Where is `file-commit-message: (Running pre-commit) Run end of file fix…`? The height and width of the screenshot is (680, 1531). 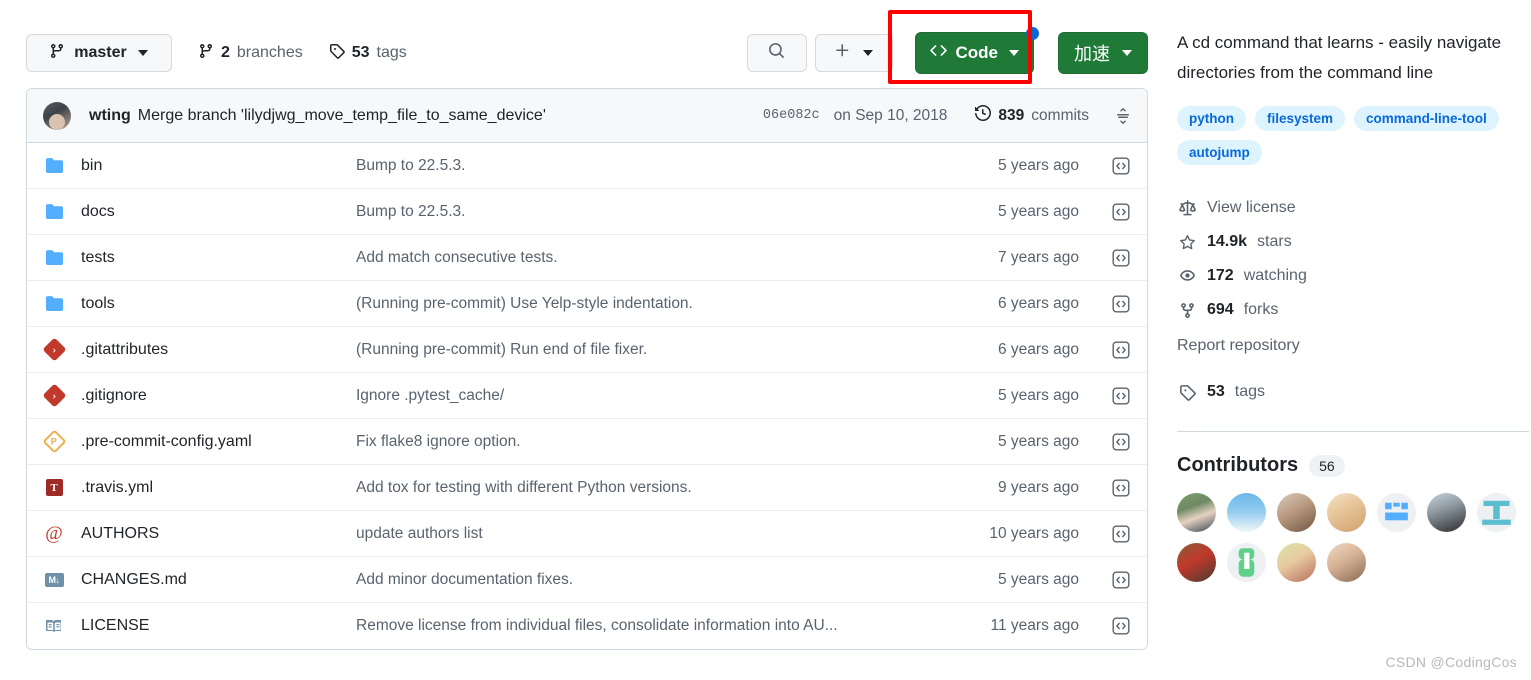 file-commit-message: (Running pre-commit) Run end of file fix… is located at coordinates (653, 350).